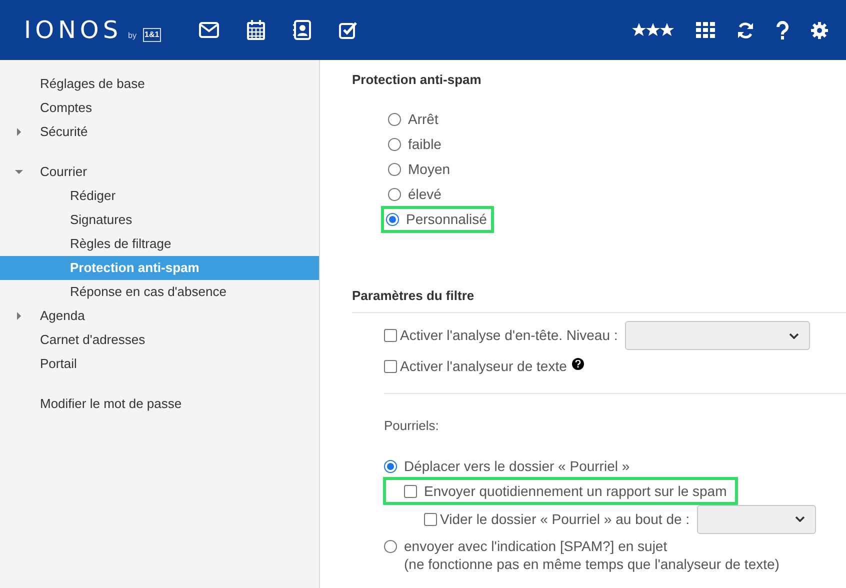 Image resolution: width=846 pixels, height=588 pixels. Describe the element at coordinates (417, 78) in the screenshot. I see `section-title: Protection anti-spam` at that location.